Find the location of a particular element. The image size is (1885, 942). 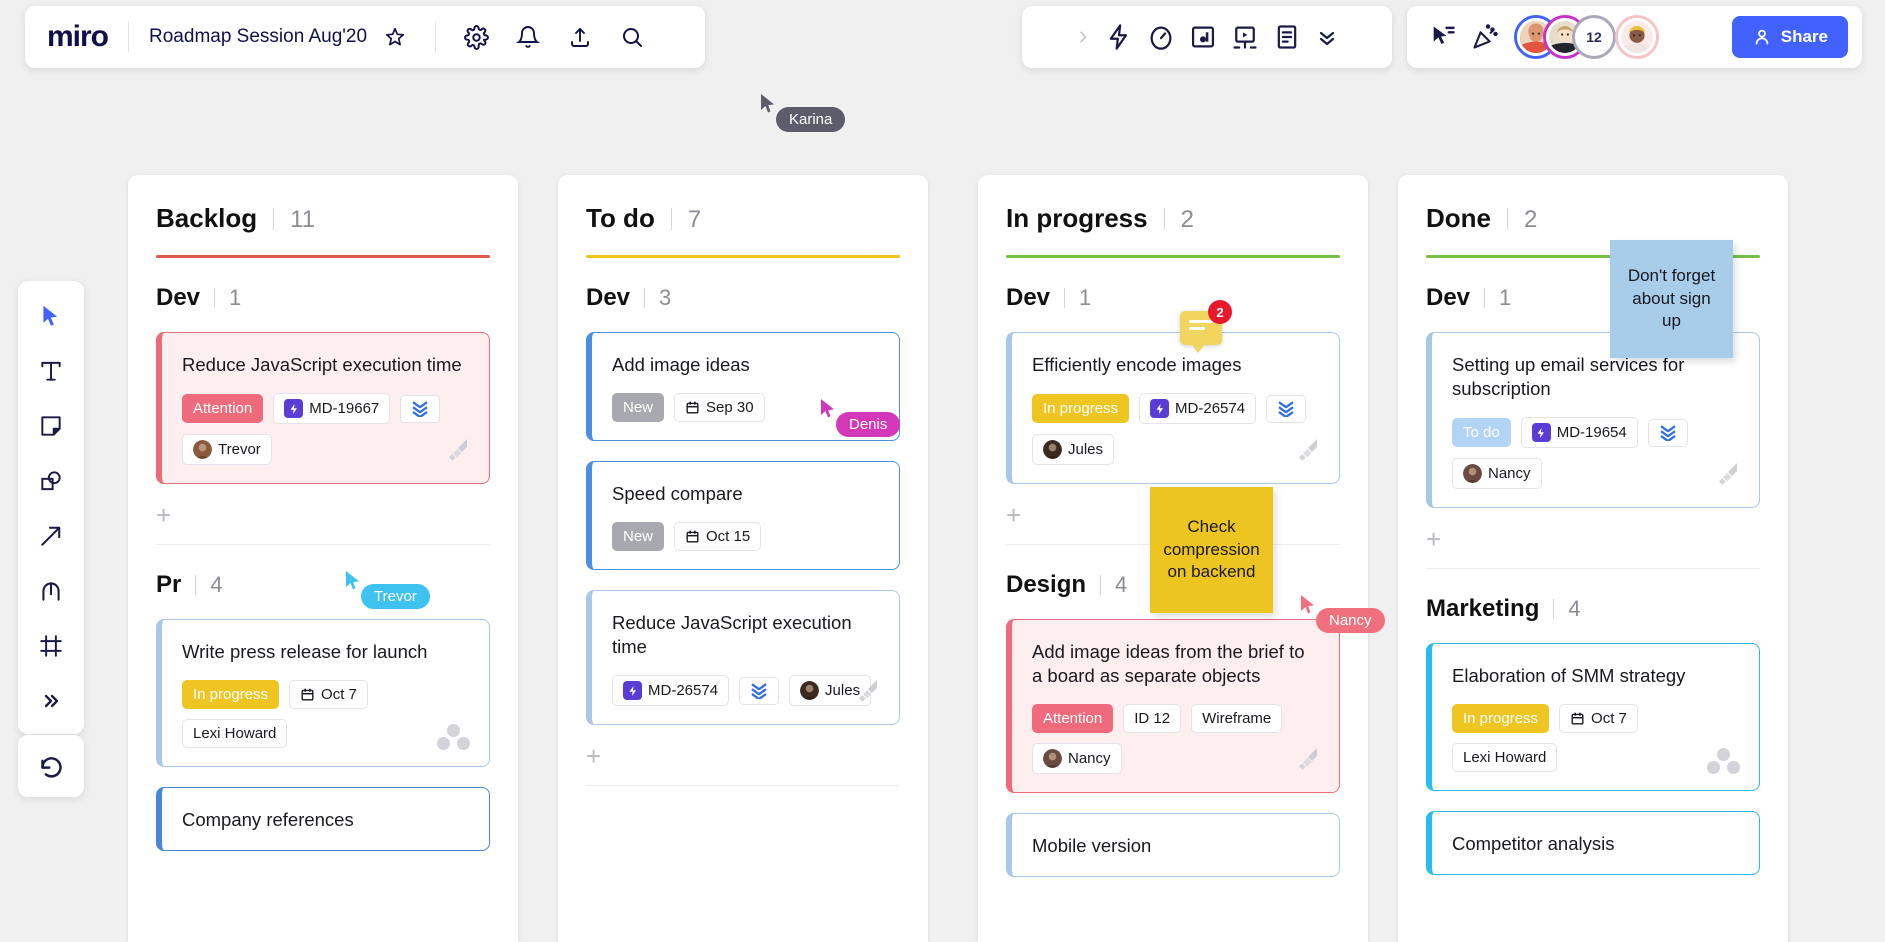

collaborator-avatars: 12 is located at coordinates (1565, 37).